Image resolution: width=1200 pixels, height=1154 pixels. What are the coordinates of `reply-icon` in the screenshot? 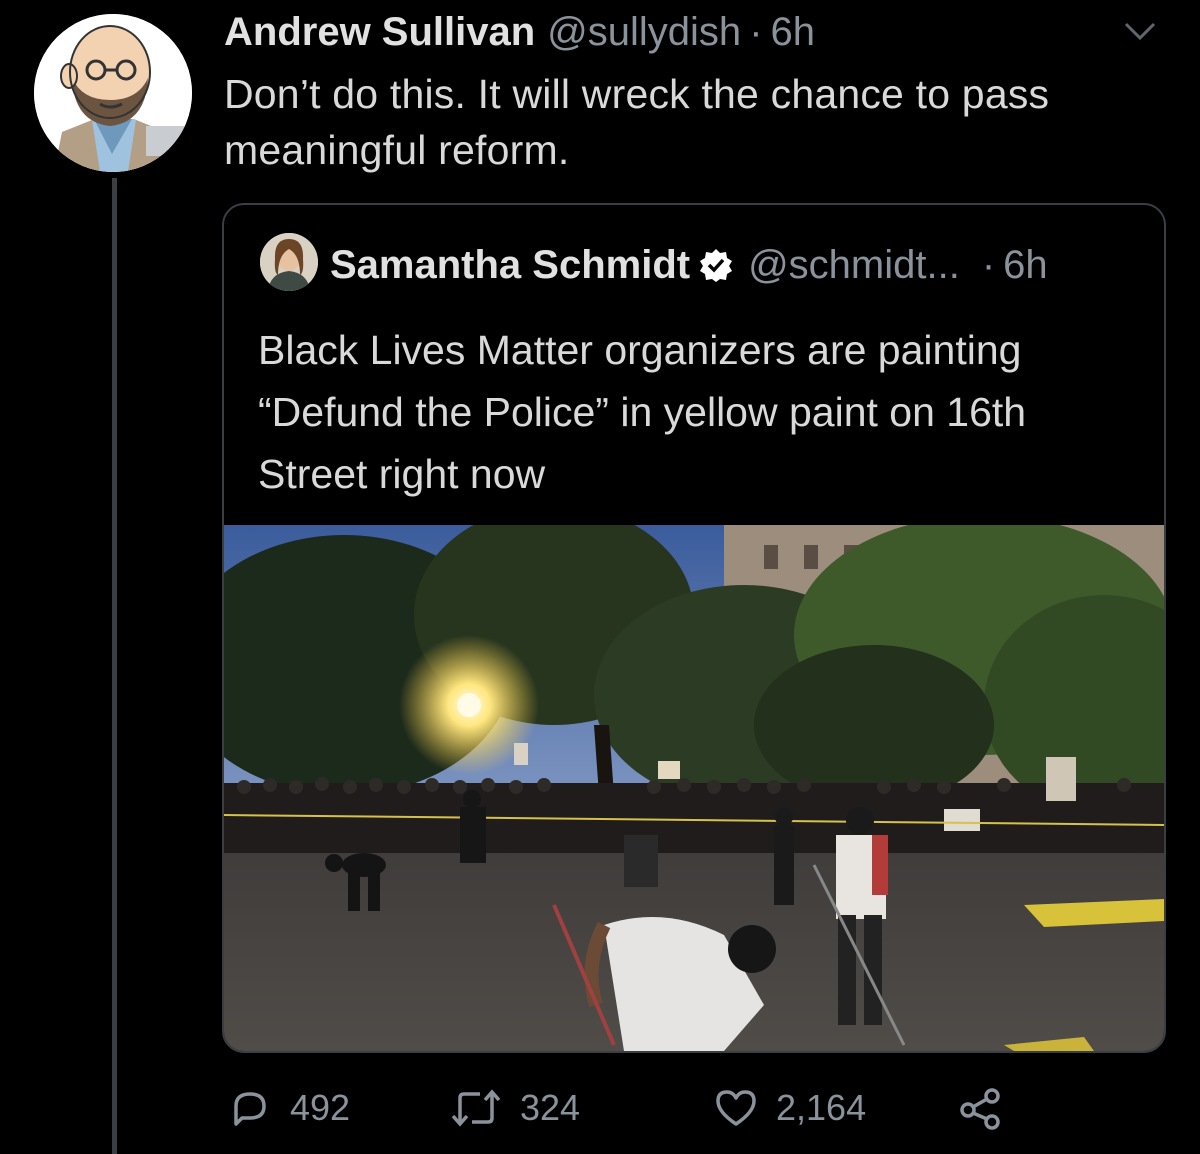 It's located at (250, 1109).